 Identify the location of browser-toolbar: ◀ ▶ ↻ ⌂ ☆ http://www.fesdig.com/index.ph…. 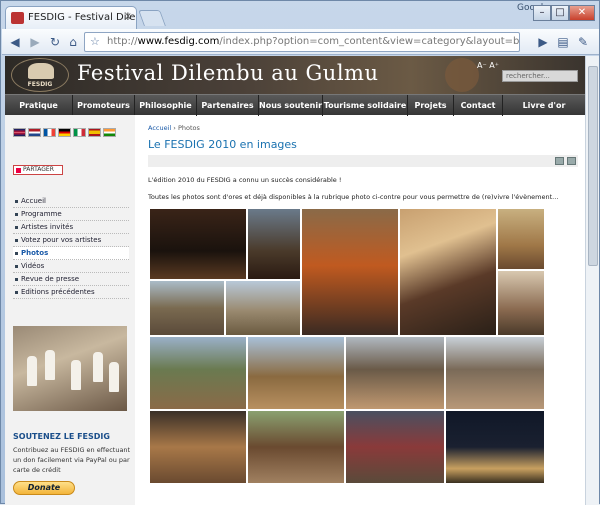
(300, 42).